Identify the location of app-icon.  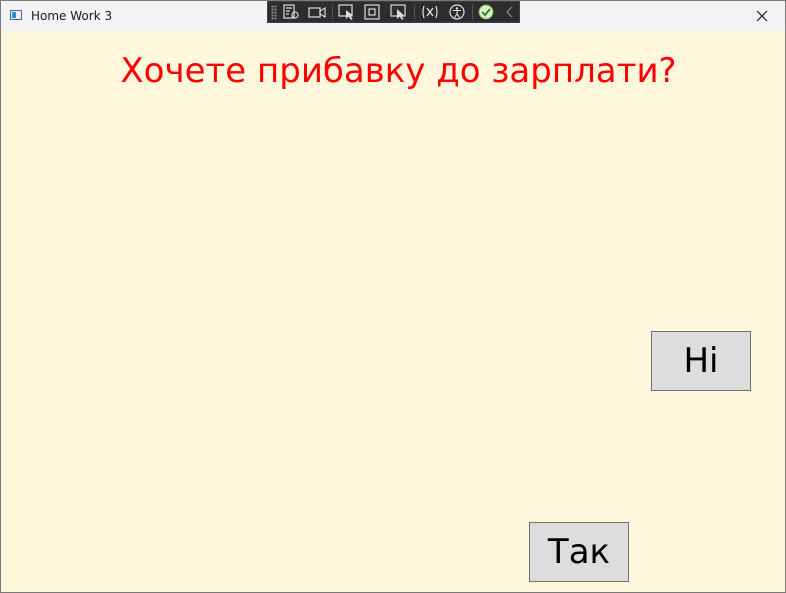
(16, 15).